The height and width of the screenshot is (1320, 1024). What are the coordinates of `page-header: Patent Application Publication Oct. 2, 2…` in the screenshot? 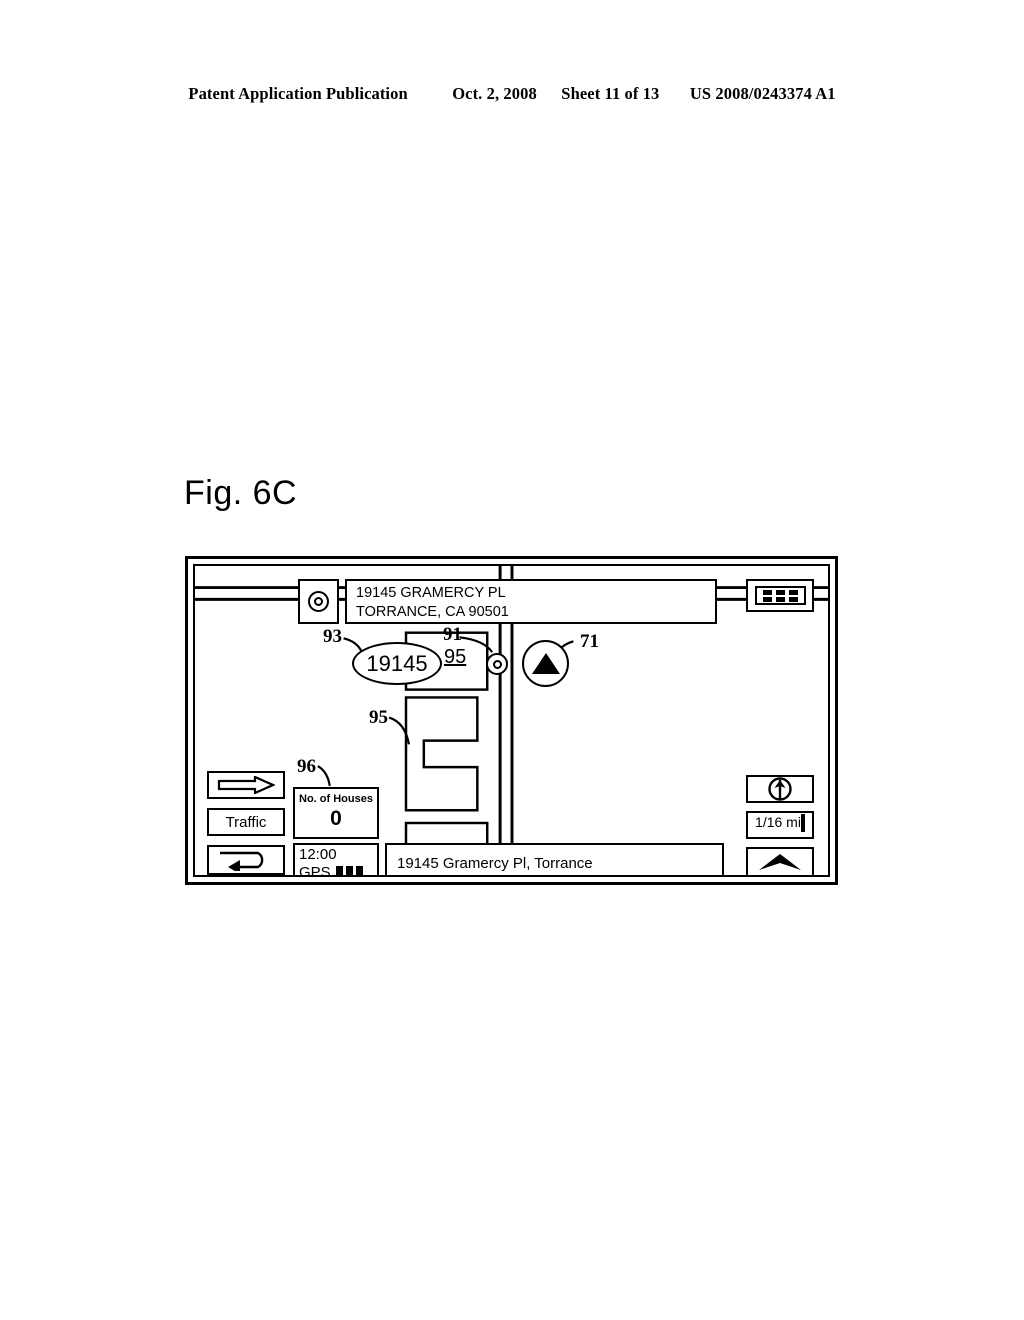 It's located at (512, 94).